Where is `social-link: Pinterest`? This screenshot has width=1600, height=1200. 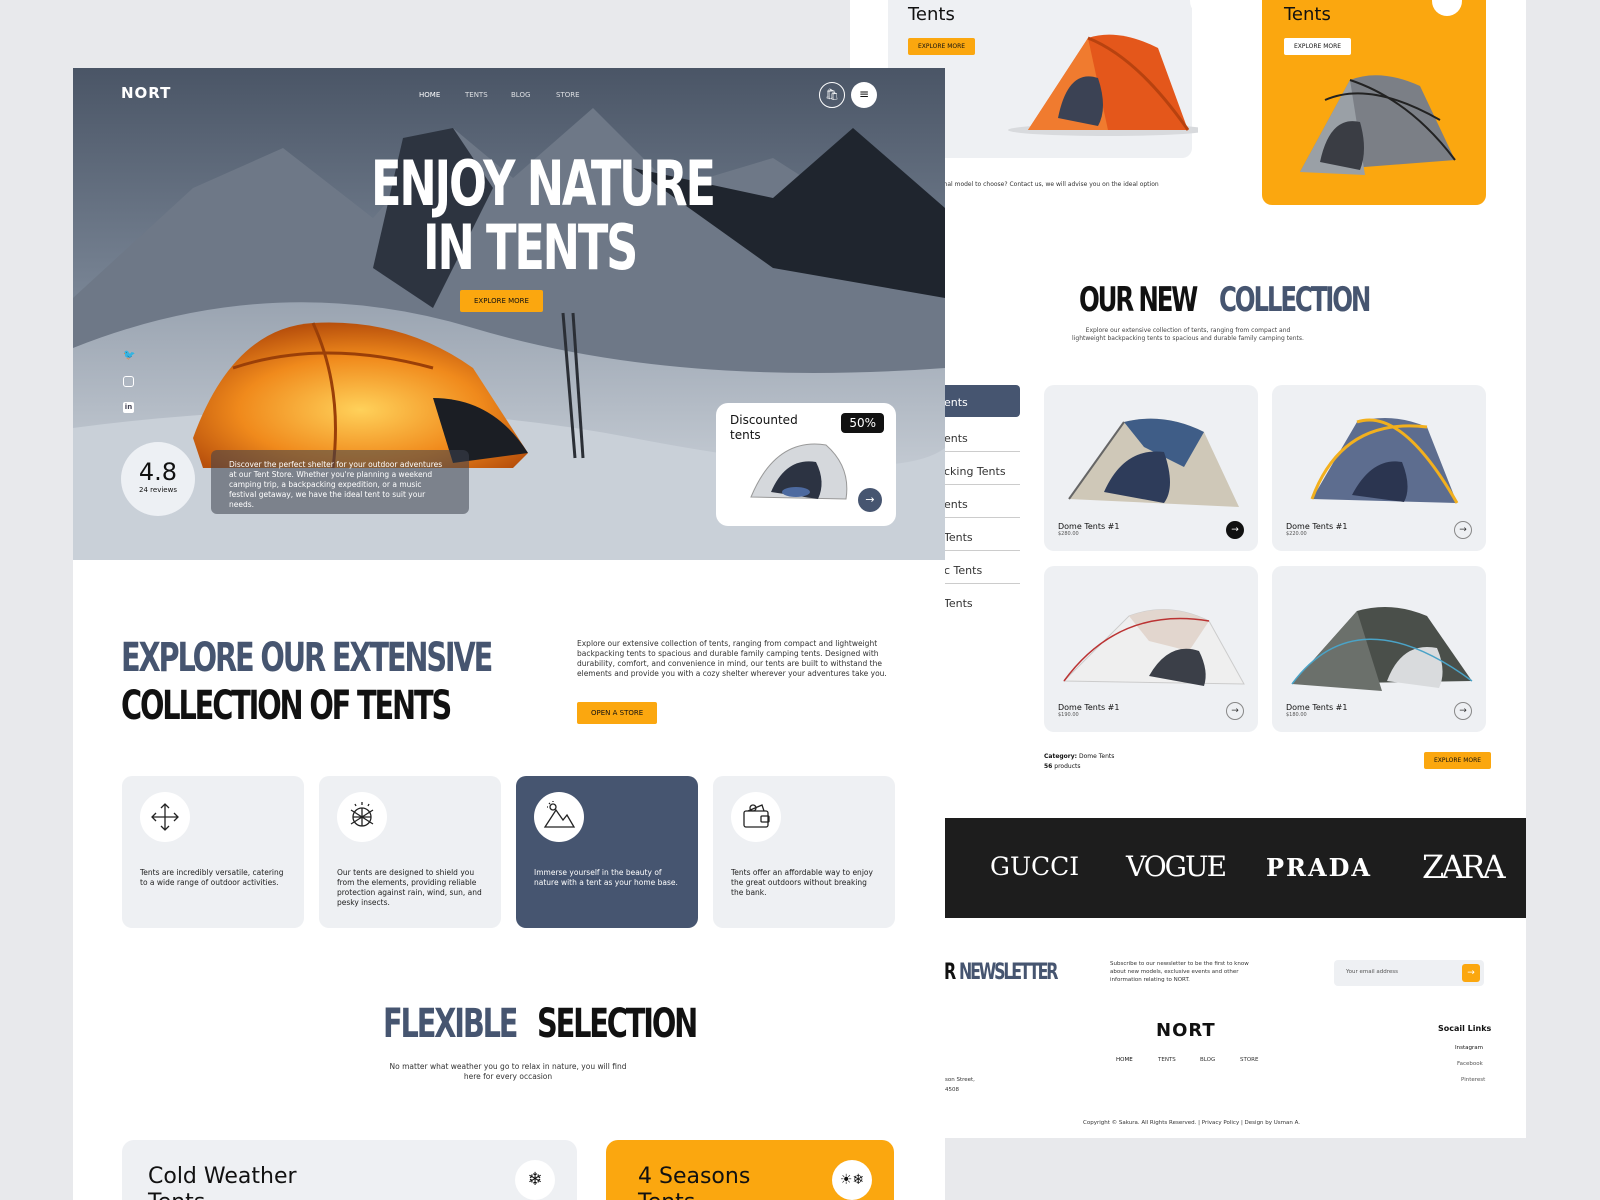
social-link: Pinterest is located at coordinates (1473, 1080).